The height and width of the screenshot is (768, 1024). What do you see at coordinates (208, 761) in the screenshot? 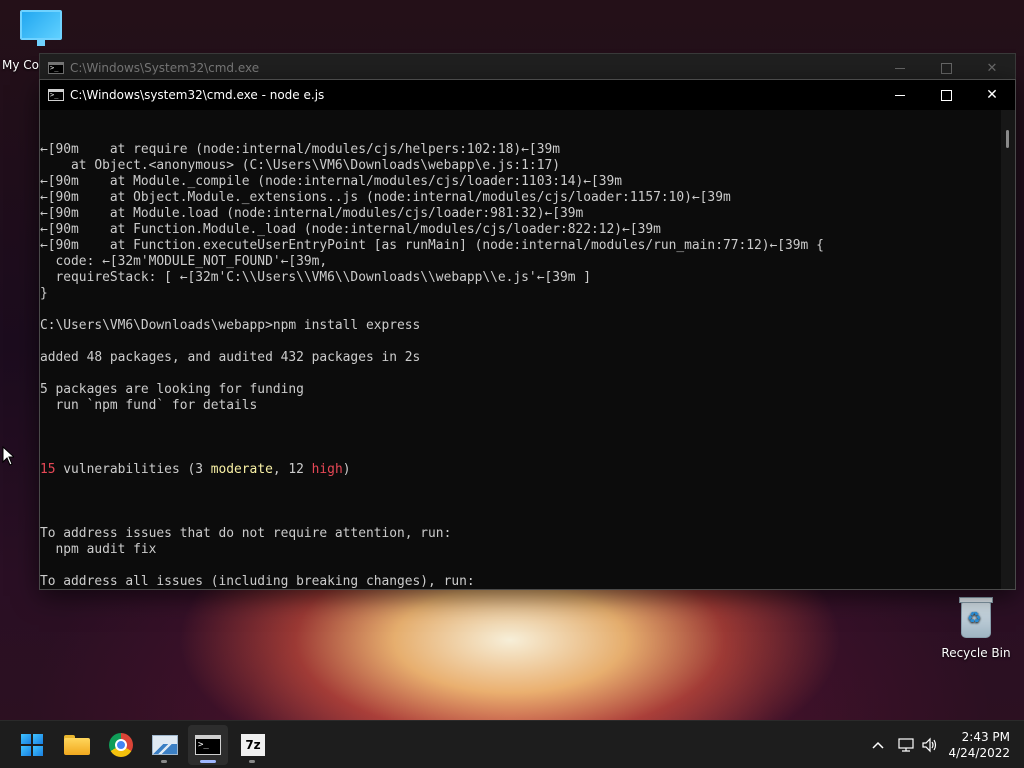
I see `active-indicator` at bounding box center [208, 761].